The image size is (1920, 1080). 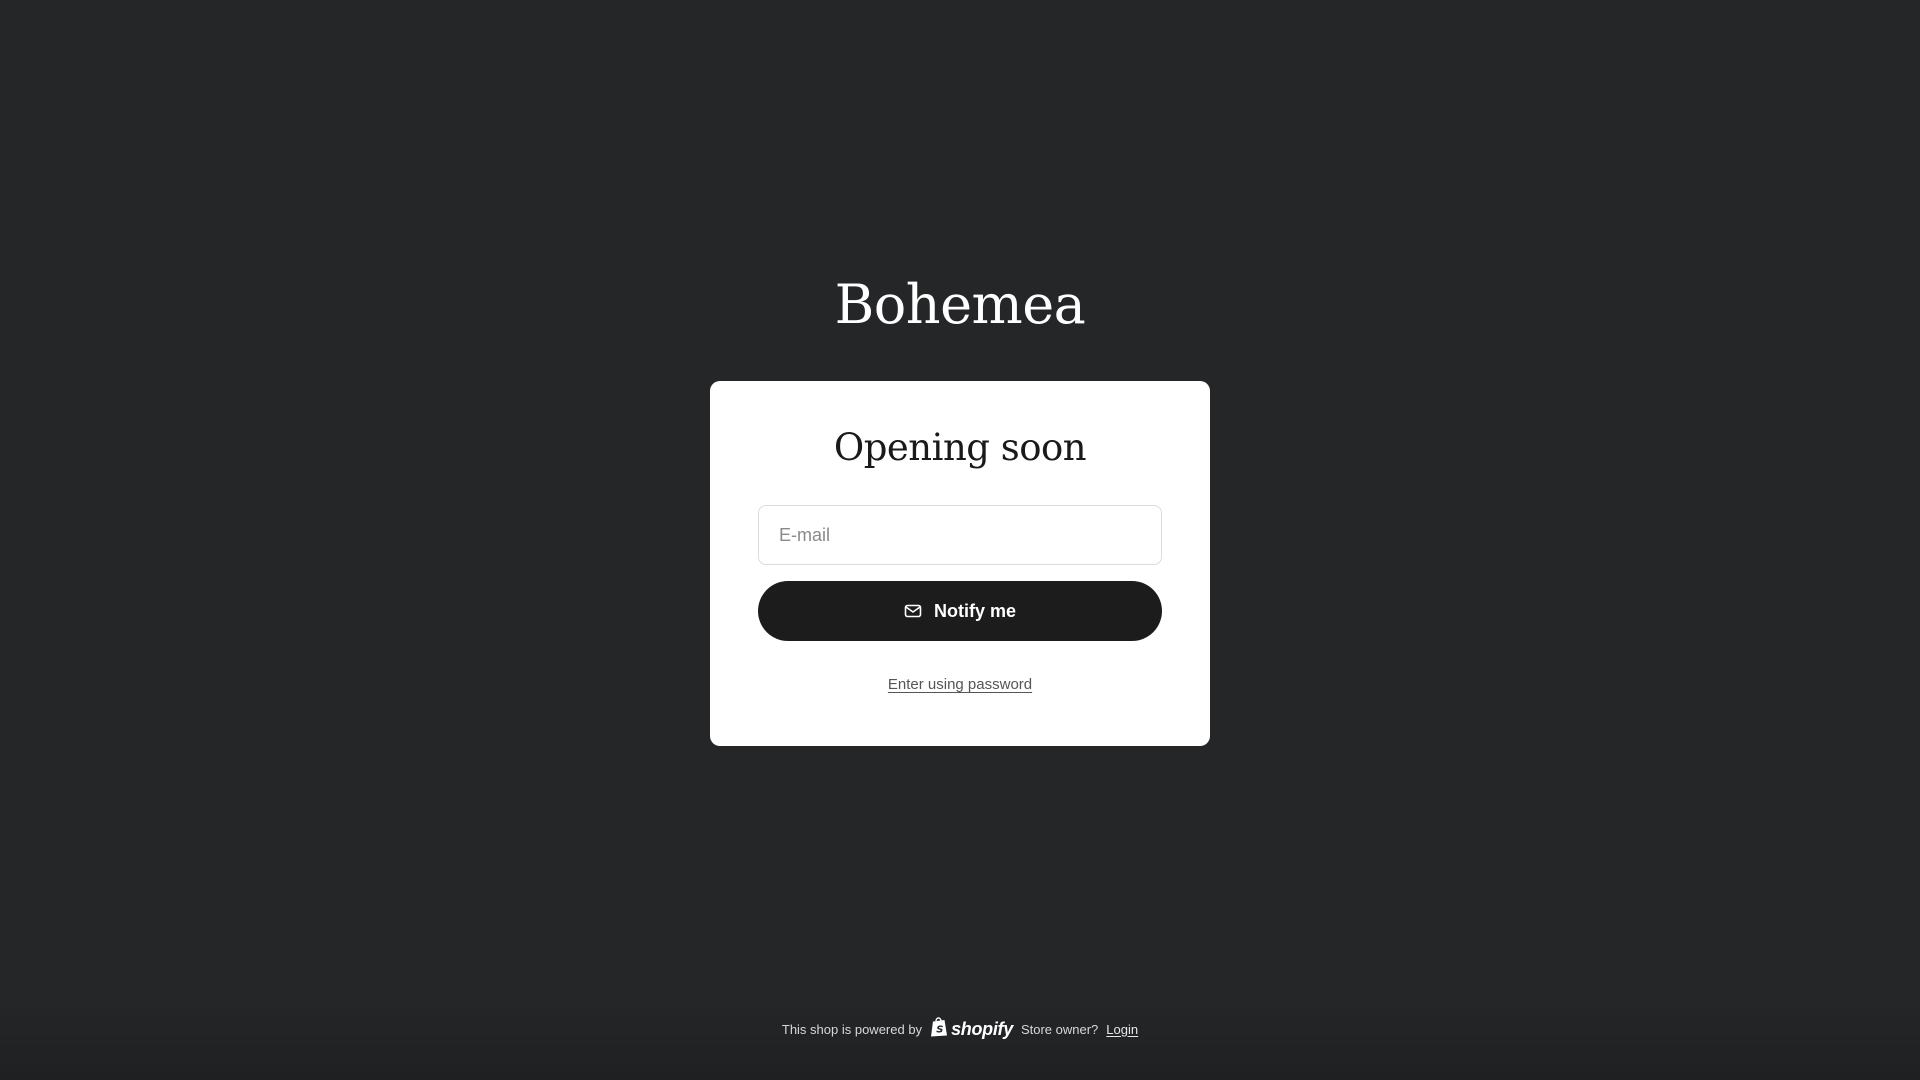 I want to click on svg-text: S, so click(x=939, y=1030).